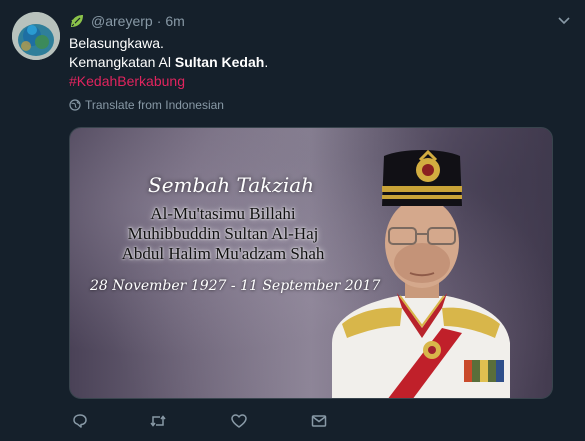  I want to click on reply-button, so click(80, 421).